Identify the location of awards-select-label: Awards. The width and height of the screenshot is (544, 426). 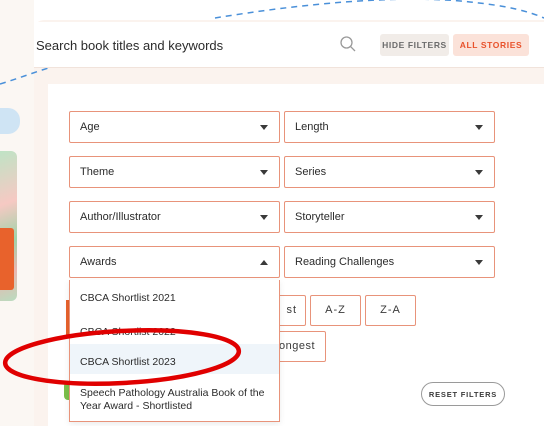
(98, 262).